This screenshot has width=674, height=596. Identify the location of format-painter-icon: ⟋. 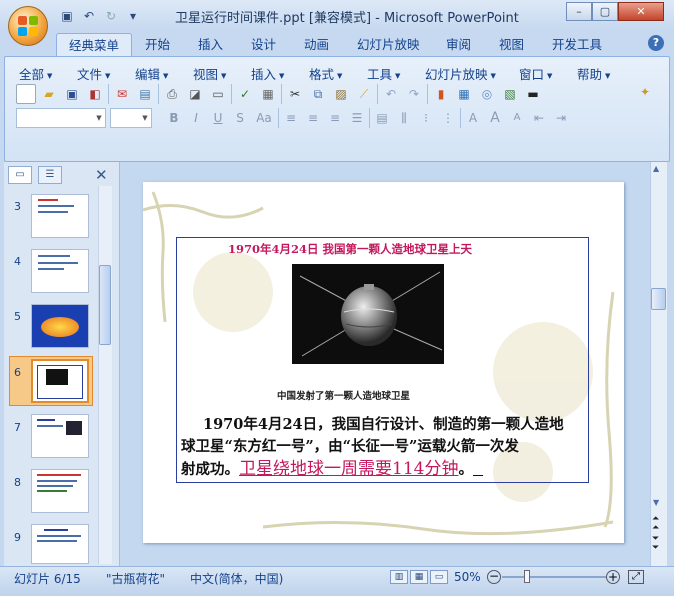
(364, 94).